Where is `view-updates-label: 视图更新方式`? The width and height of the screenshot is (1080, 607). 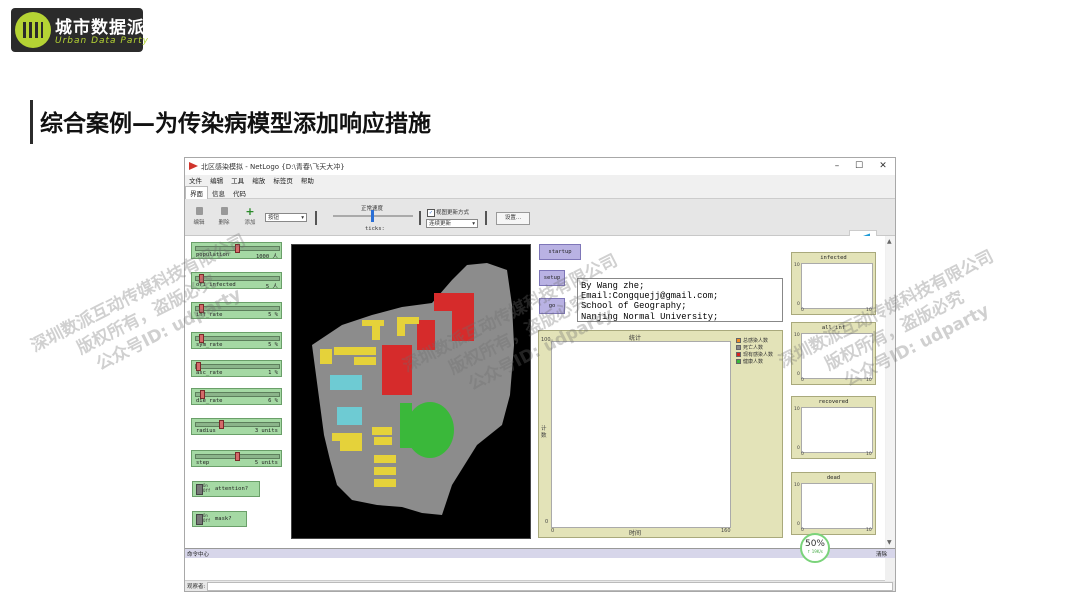 view-updates-label: 视图更新方式 is located at coordinates (453, 213).